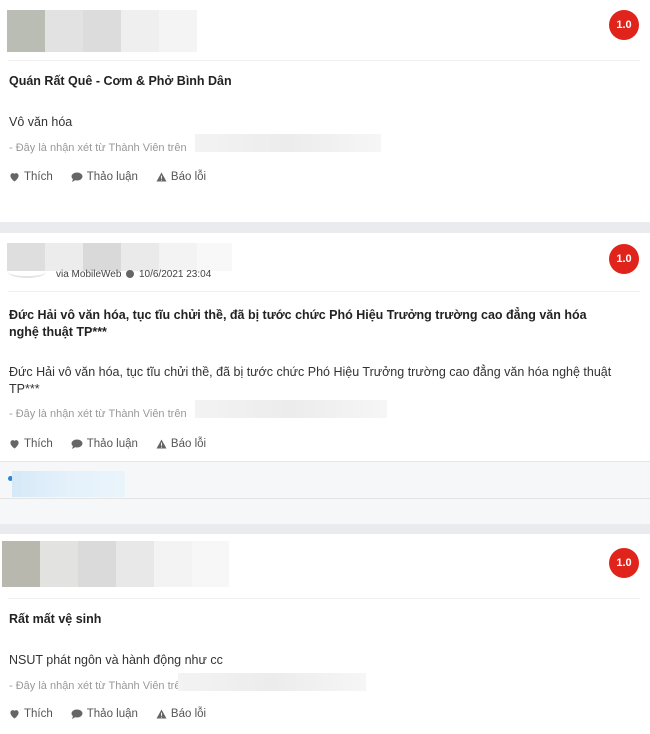 This screenshot has height=734, width=650. I want to click on reply-area, so click(325, 492).